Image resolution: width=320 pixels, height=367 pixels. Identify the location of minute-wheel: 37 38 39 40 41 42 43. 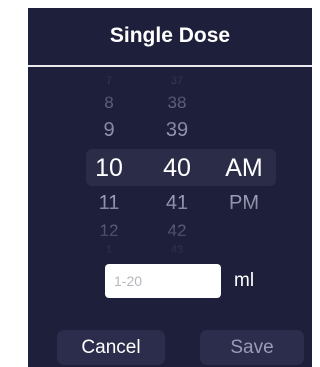
(177, 163).